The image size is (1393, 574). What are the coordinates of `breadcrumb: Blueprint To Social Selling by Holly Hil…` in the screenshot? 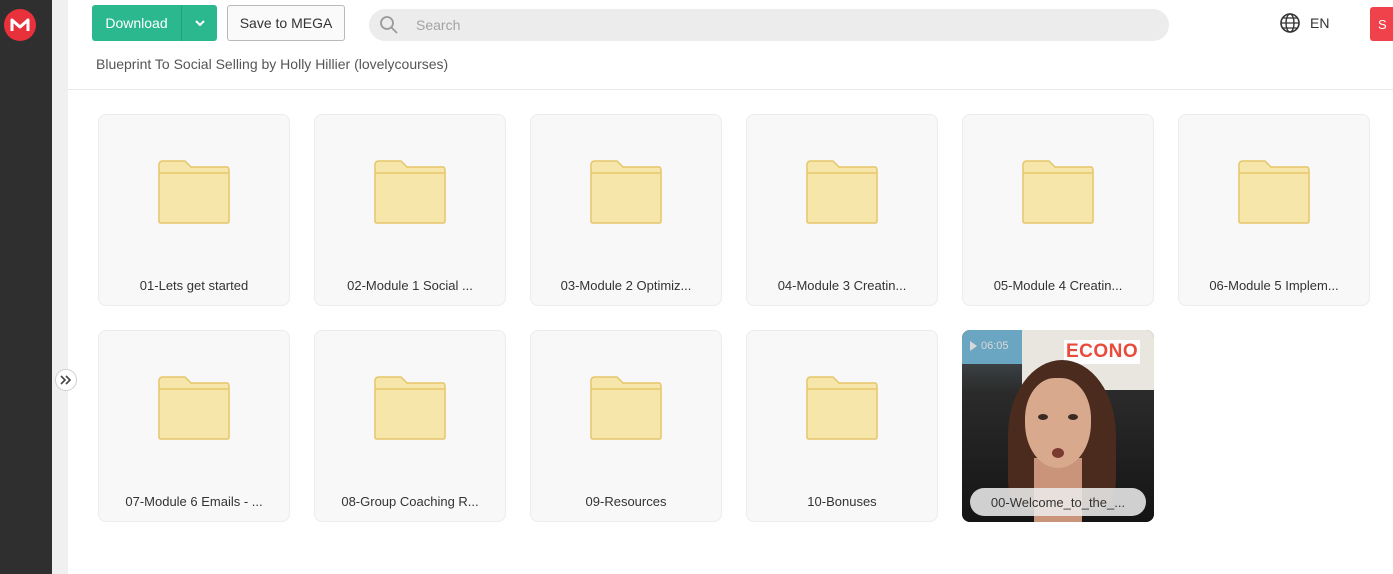 It's located at (272, 64).